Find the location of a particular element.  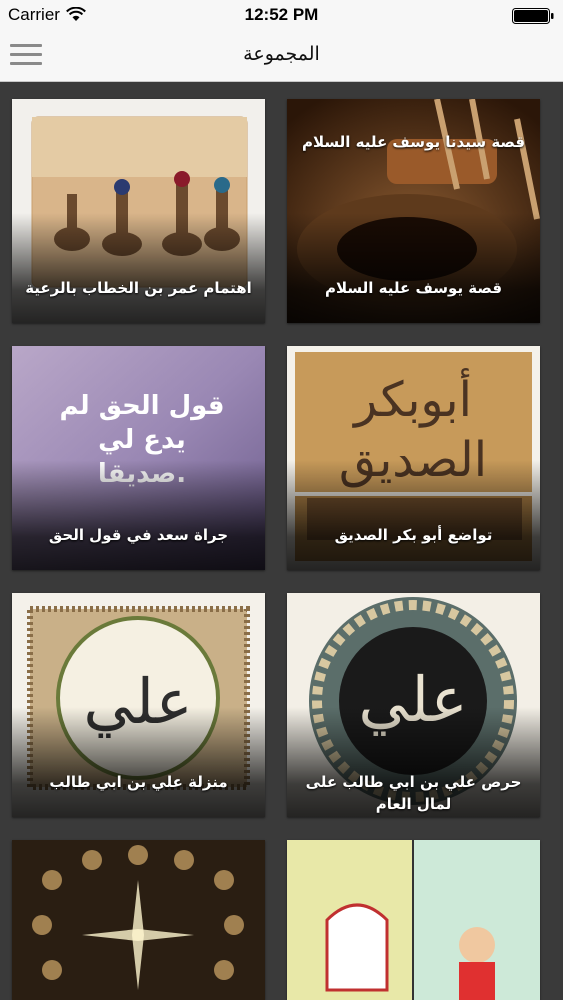

card-caption: منزلة علي بن ابي طالب is located at coordinates (138, 782).